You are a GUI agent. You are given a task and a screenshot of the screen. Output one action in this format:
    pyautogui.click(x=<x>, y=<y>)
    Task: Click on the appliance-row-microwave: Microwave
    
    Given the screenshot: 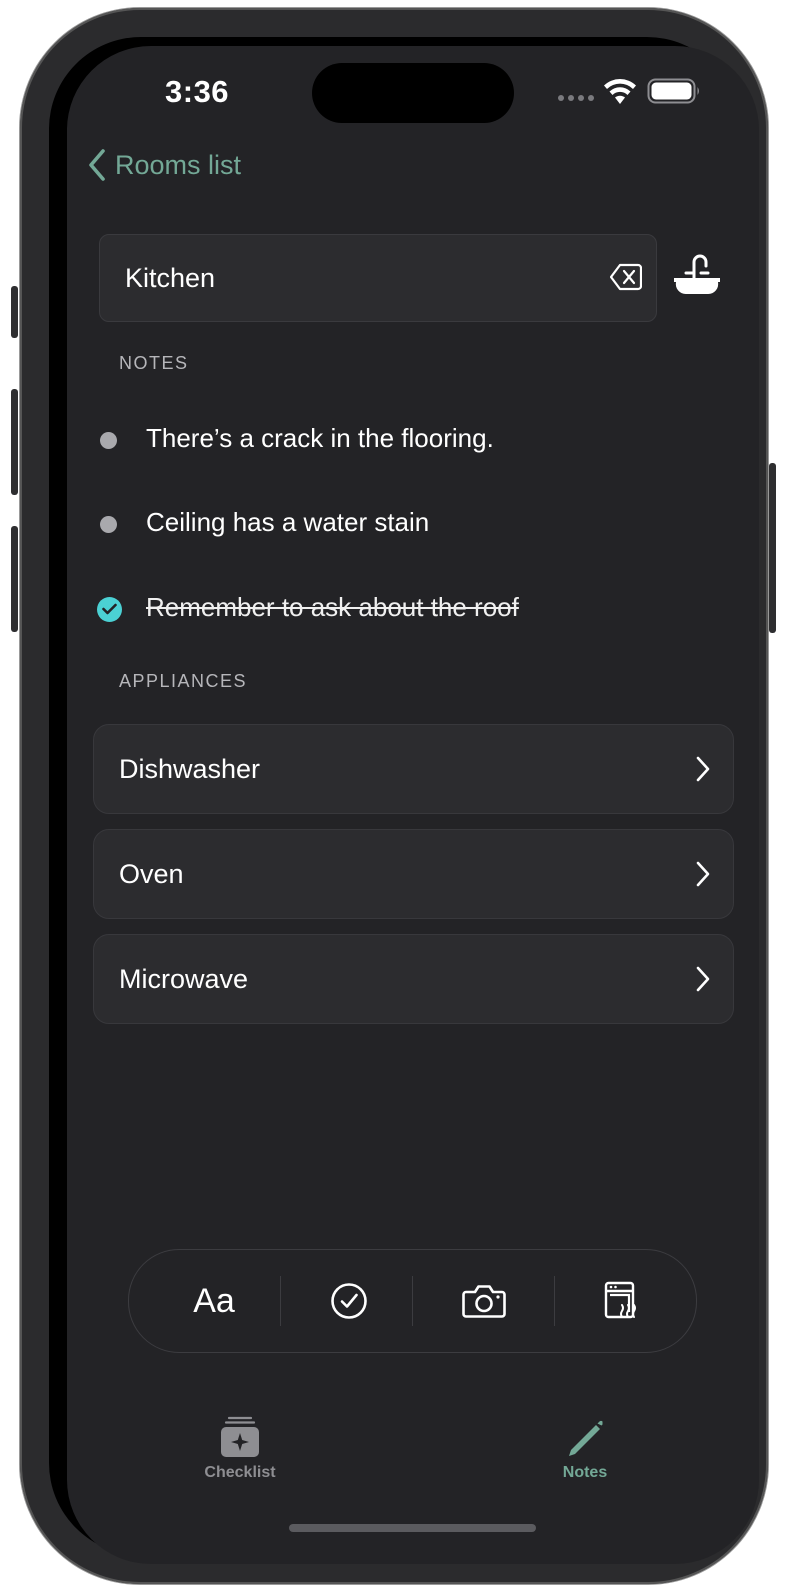 What is the action you would take?
    pyautogui.click(x=413, y=979)
    